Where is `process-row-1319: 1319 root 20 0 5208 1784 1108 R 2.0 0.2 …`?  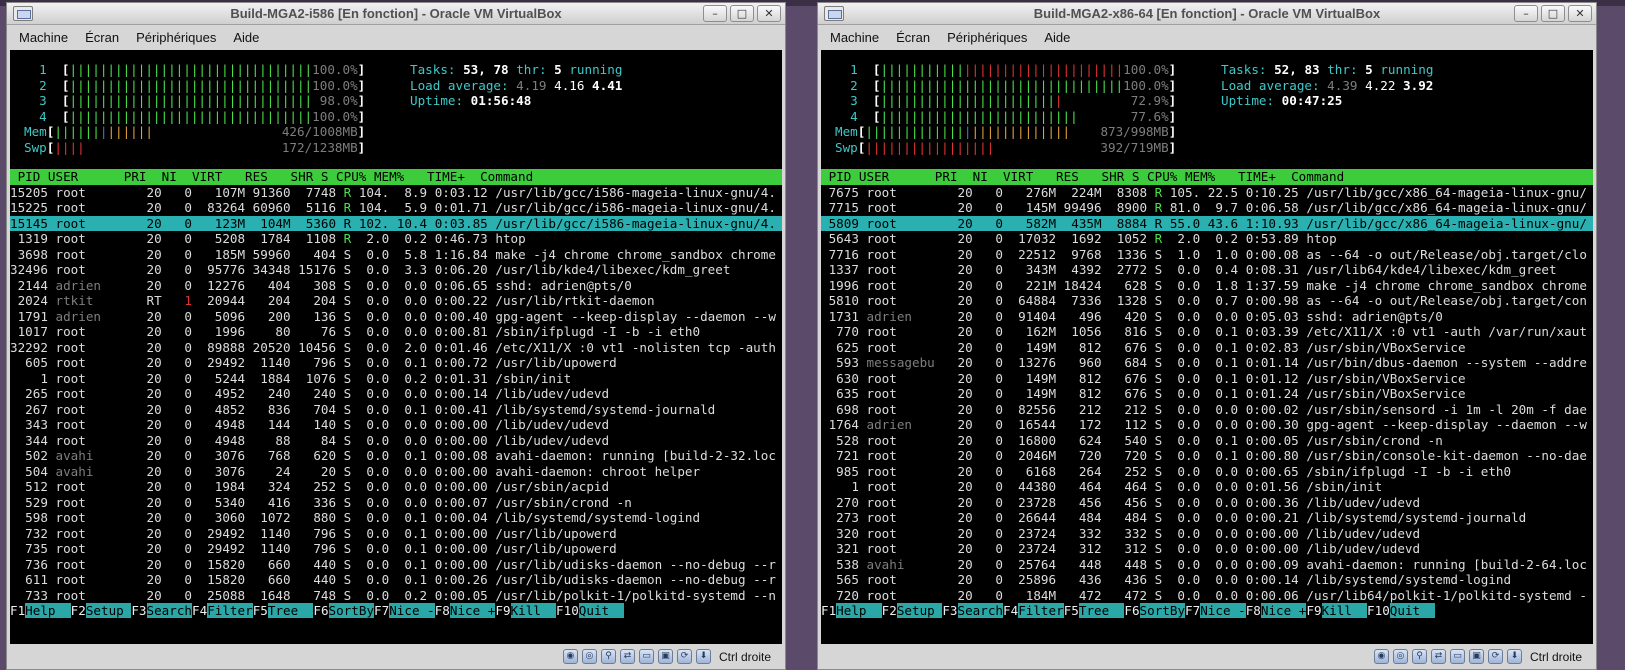 process-row-1319: 1319 root 20 0 5208 1784 1108 R 2.0 0.2 … is located at coordinates (396, 239).